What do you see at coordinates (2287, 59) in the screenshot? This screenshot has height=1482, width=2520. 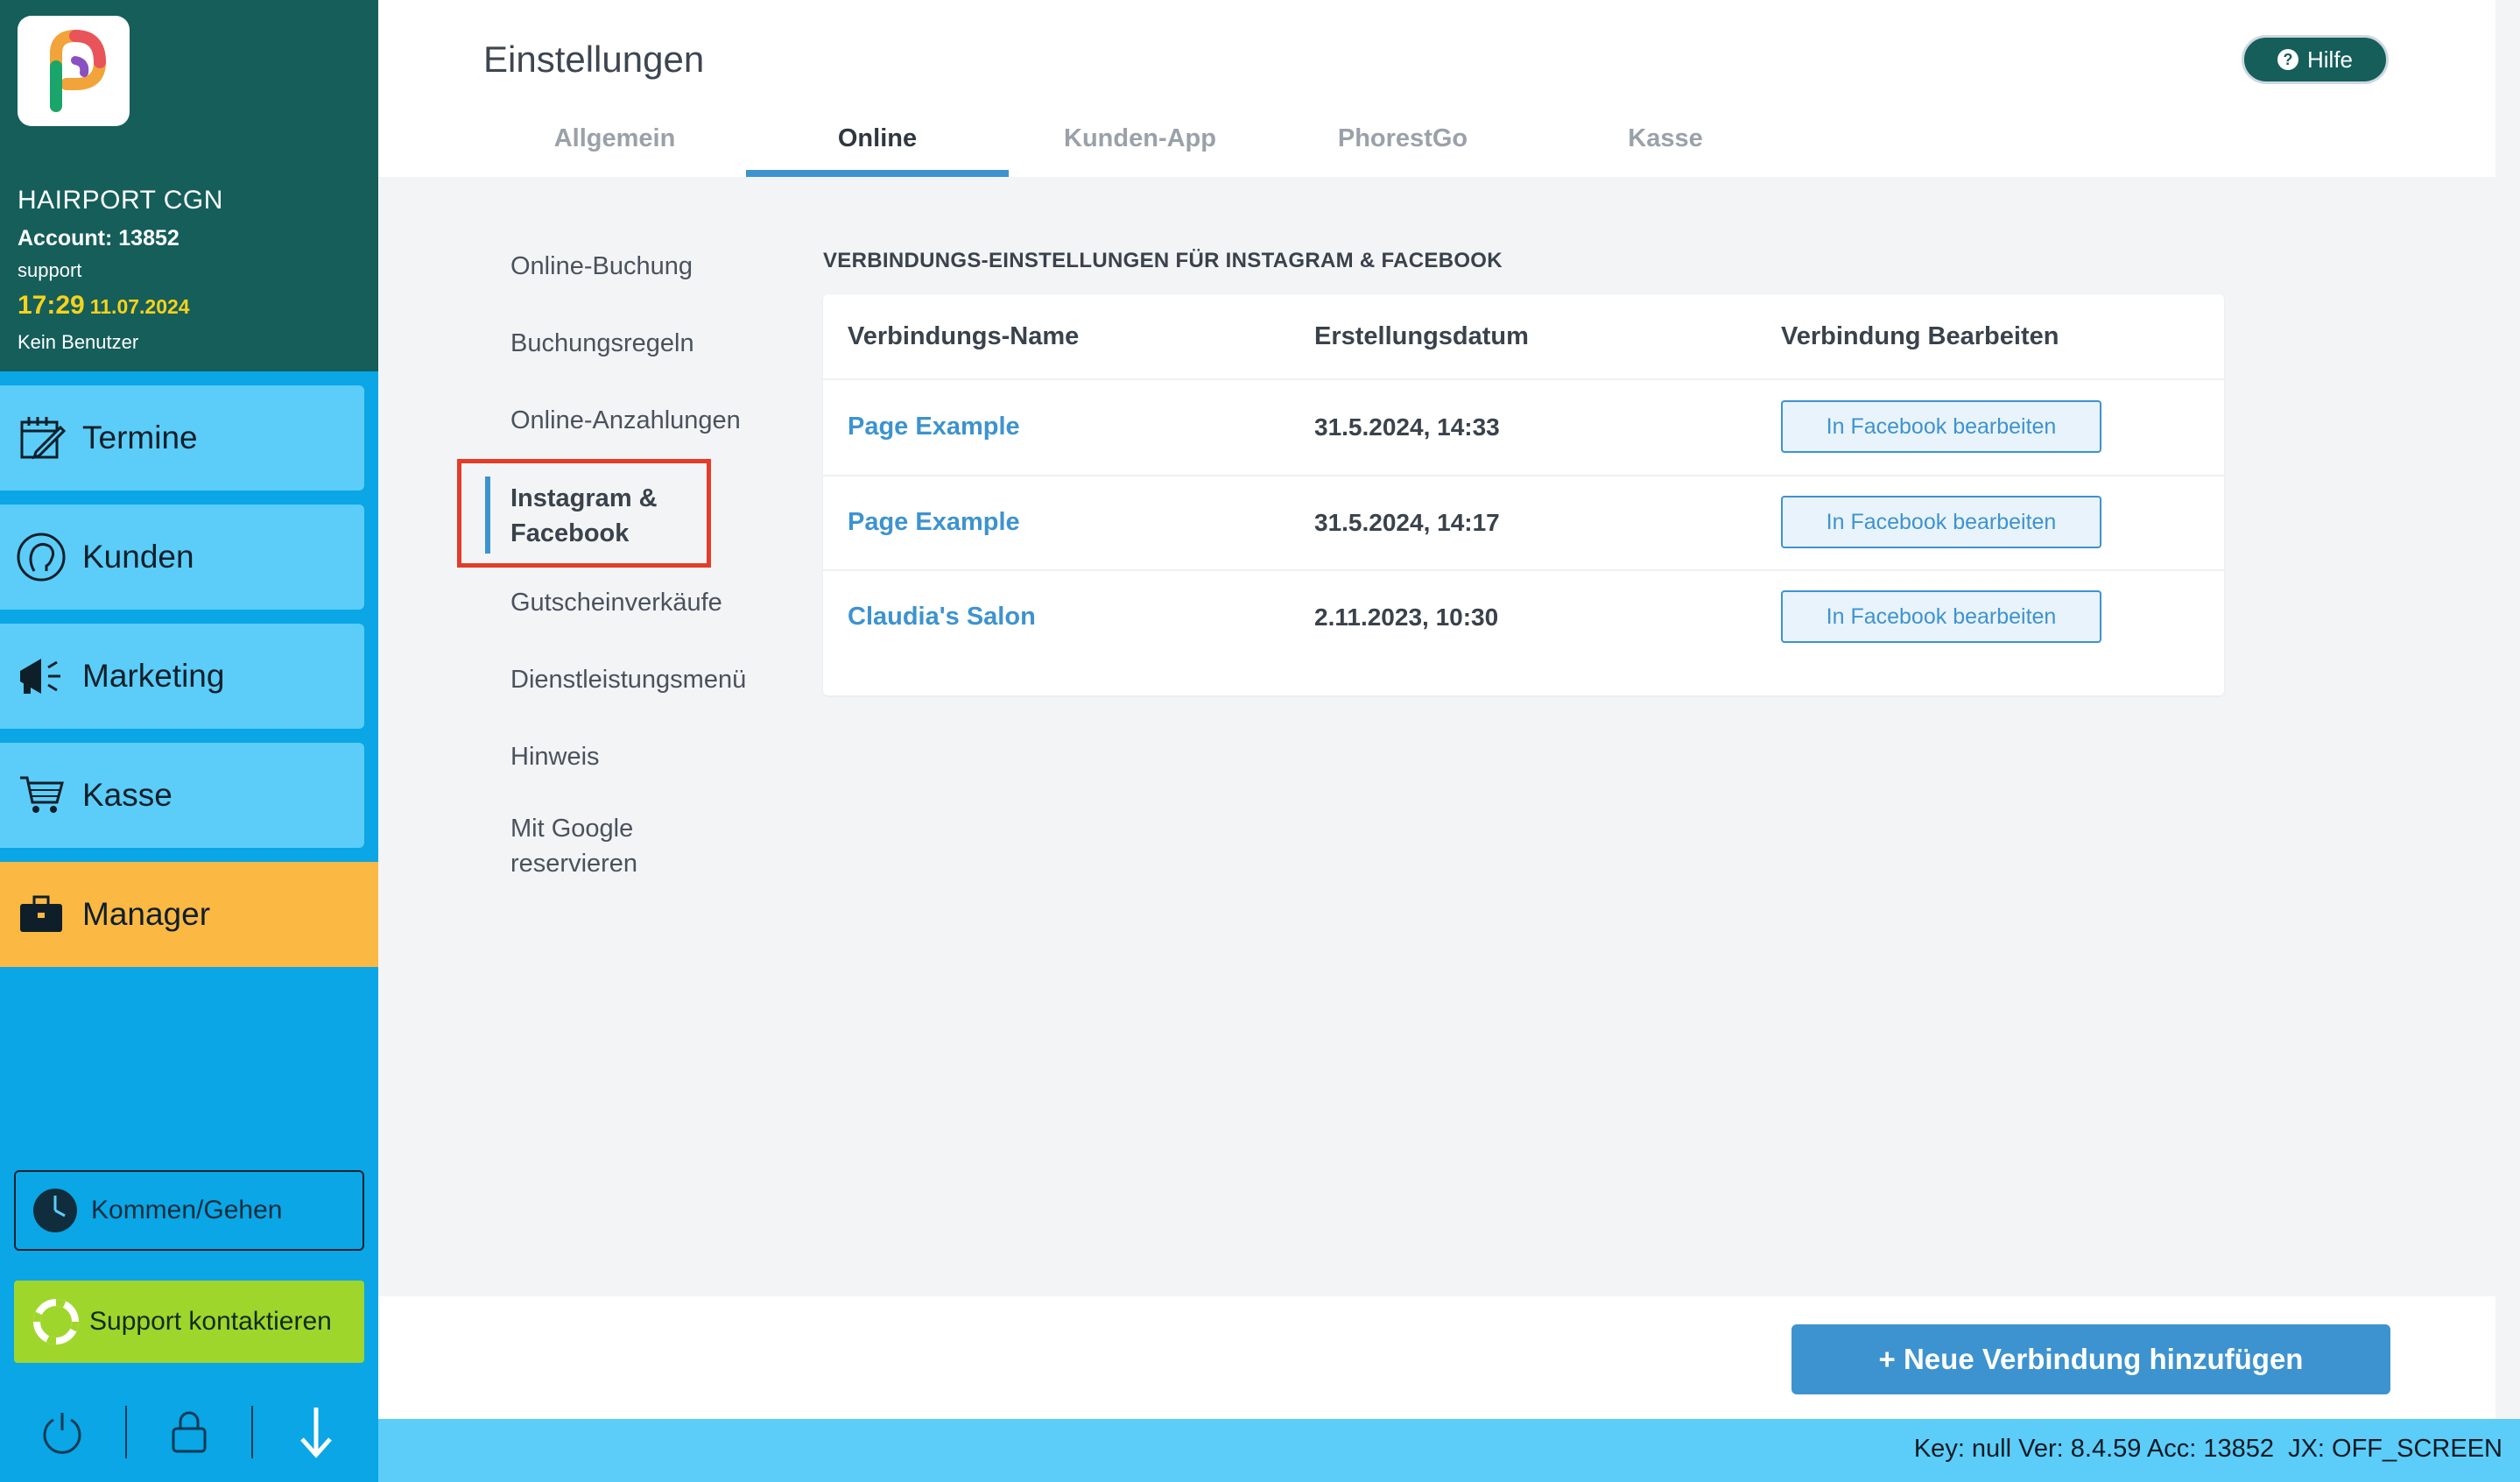 I see `question-icon: ?` at bounding box center [2287, 59].